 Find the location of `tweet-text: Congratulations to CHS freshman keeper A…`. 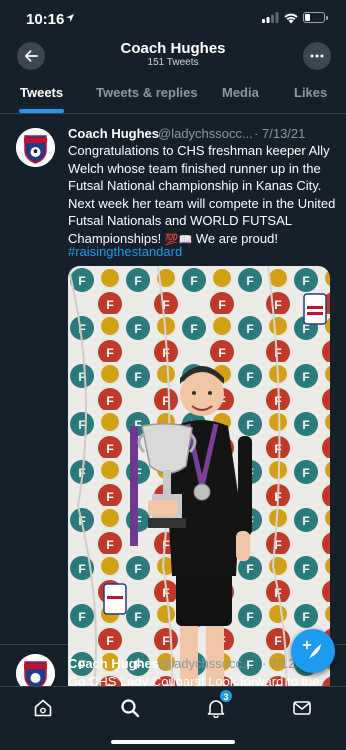

tweet-text: Congratulations to CHS freshman keeper A… is located at coordinates (203, 196).